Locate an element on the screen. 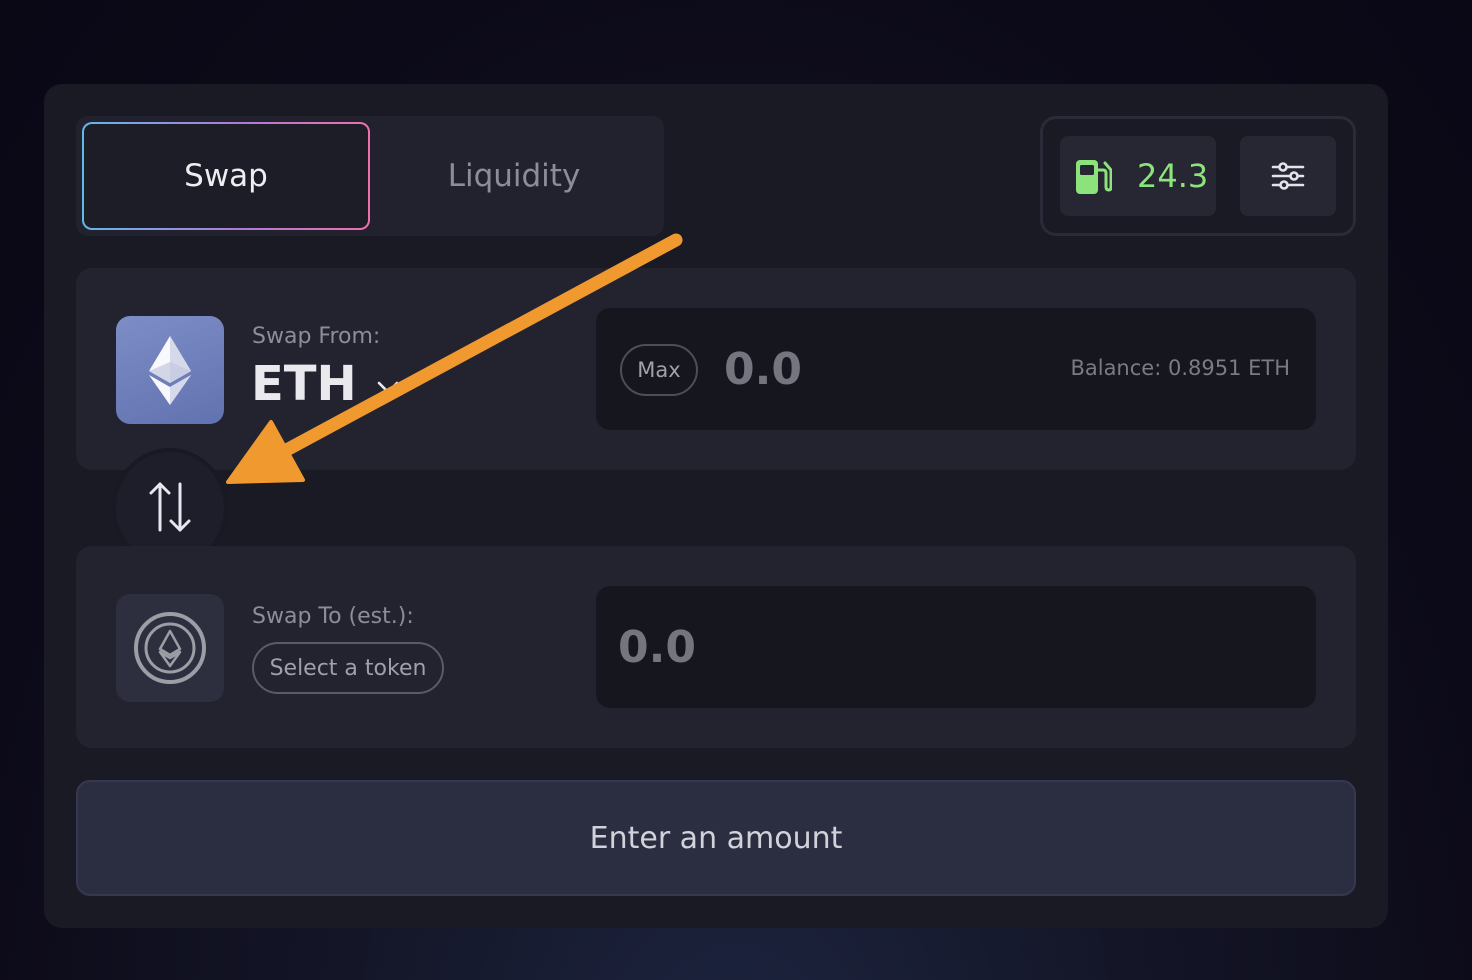 The width and height of the screenshot is (1472, 980). from-token-symbol: ETH is located at coordinates (304, 384).